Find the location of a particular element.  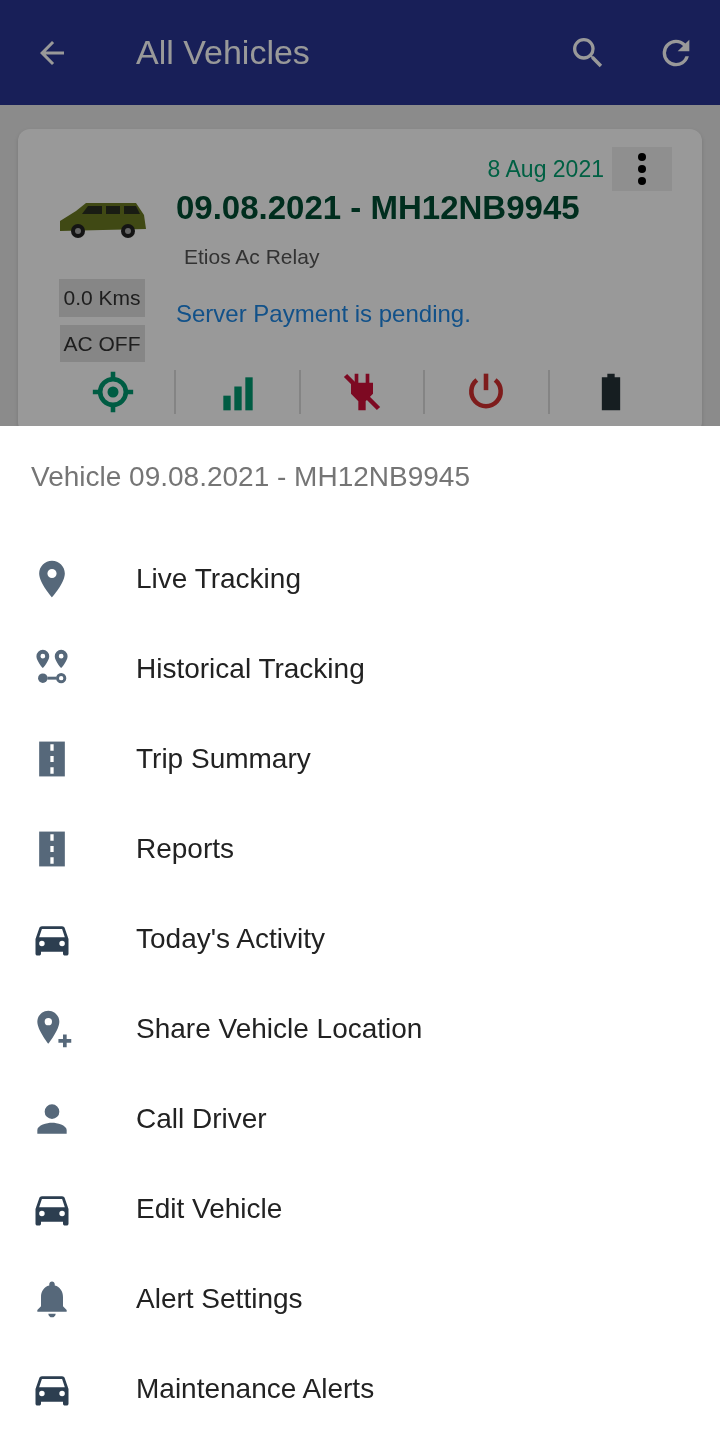

more-button is located at coordinates (642, 169).